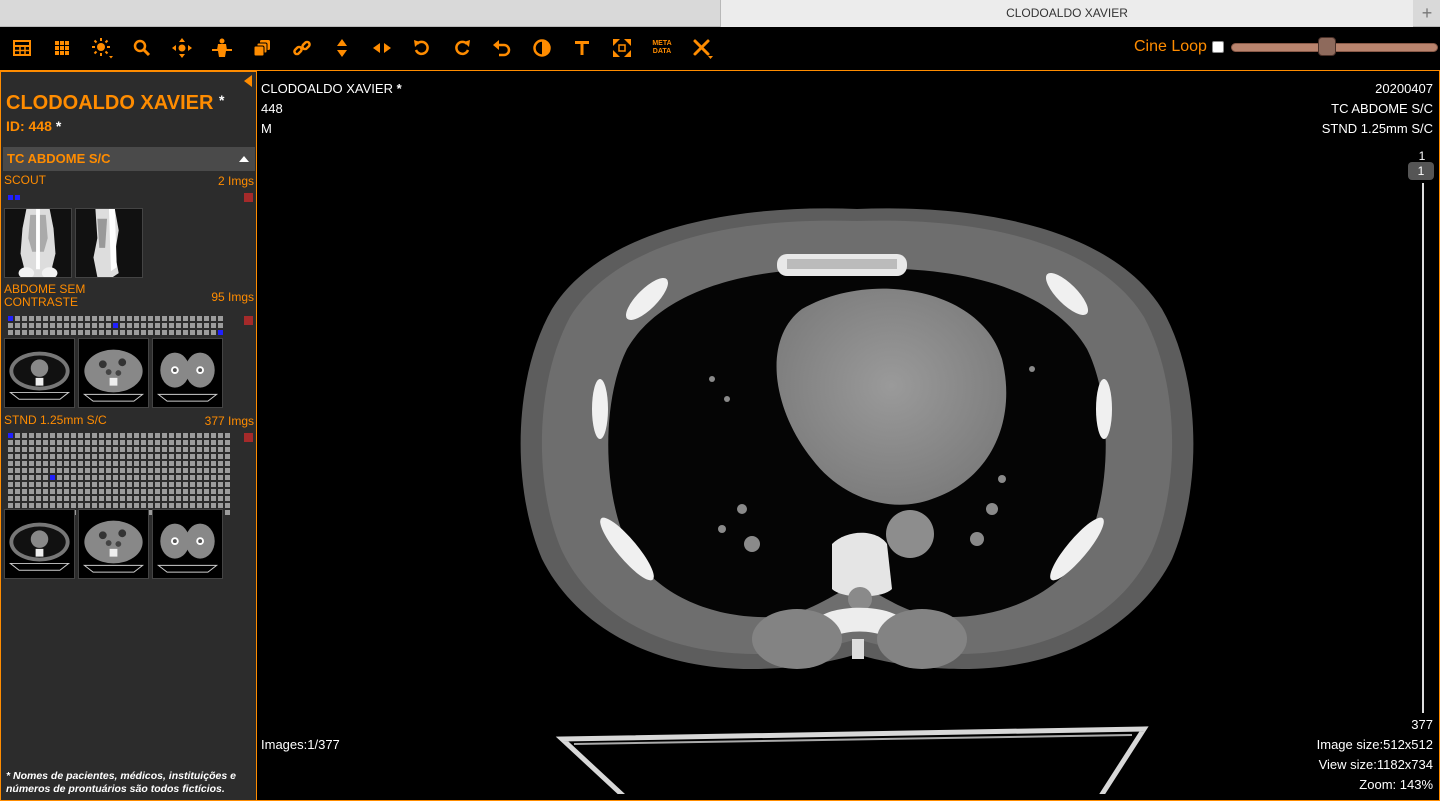 This screenshot has height=801, width=1440. I want to click on reset-button, so click(502, 48).